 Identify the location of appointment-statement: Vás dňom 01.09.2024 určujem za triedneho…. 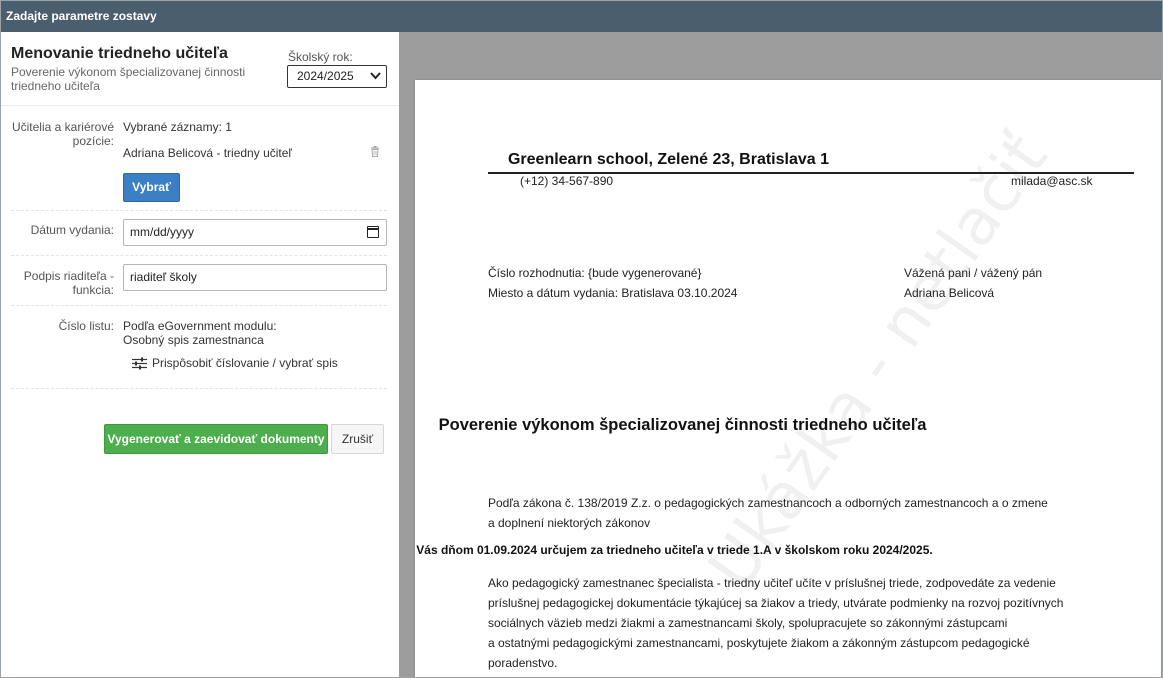
(674, 550).